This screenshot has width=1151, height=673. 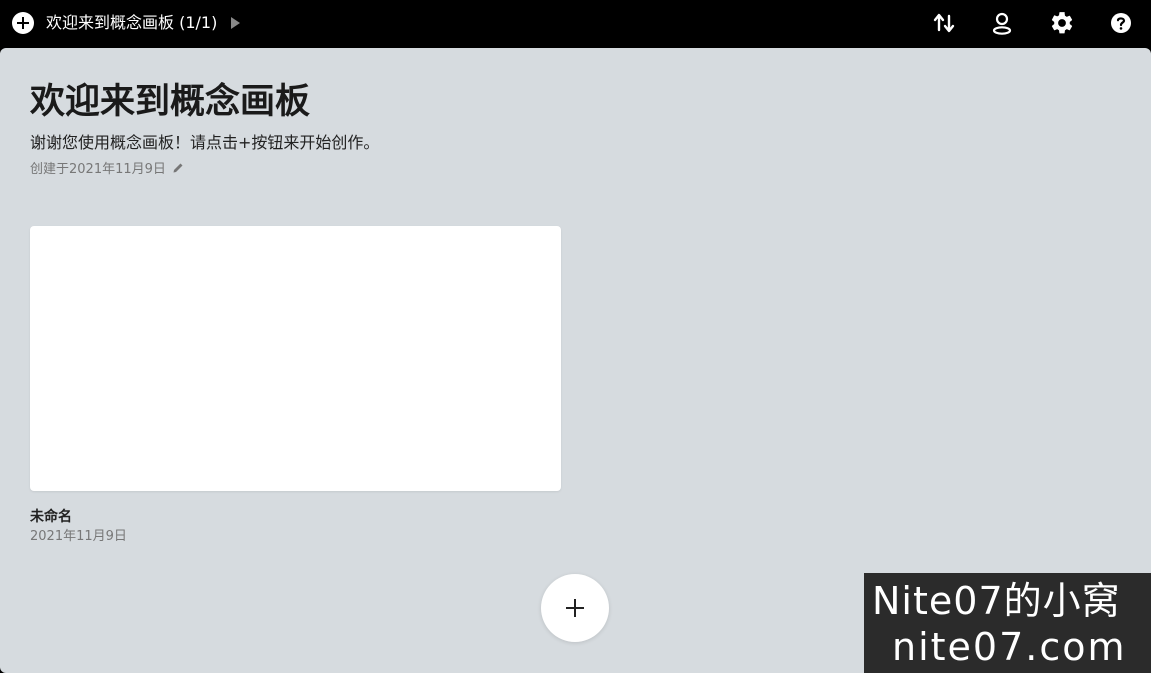 I want to click on board-created-date: 创建于2021年11月9日, so click(x=107, y=170).